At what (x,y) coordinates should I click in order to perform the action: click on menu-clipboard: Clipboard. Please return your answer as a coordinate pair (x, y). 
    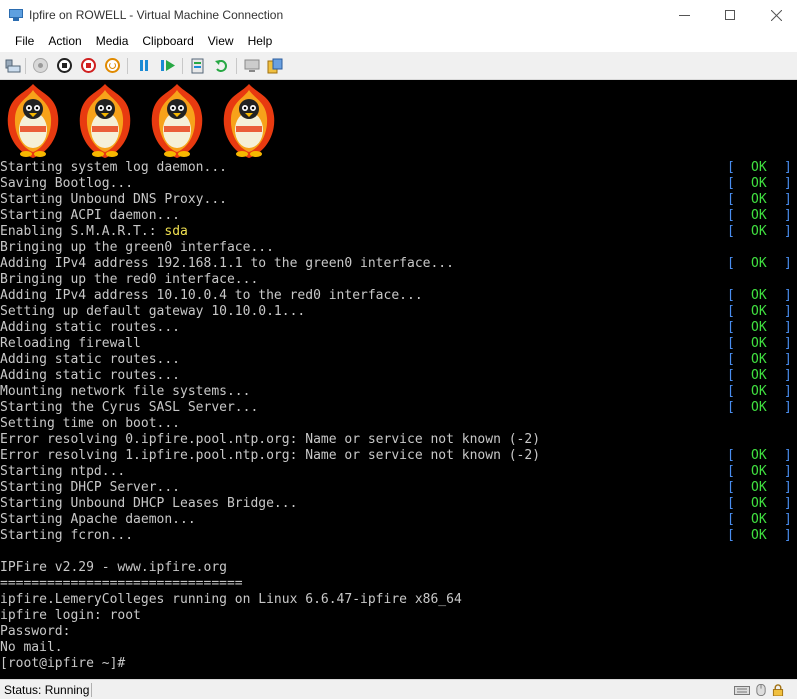
    Looking at the image, I should click on (167, 41).